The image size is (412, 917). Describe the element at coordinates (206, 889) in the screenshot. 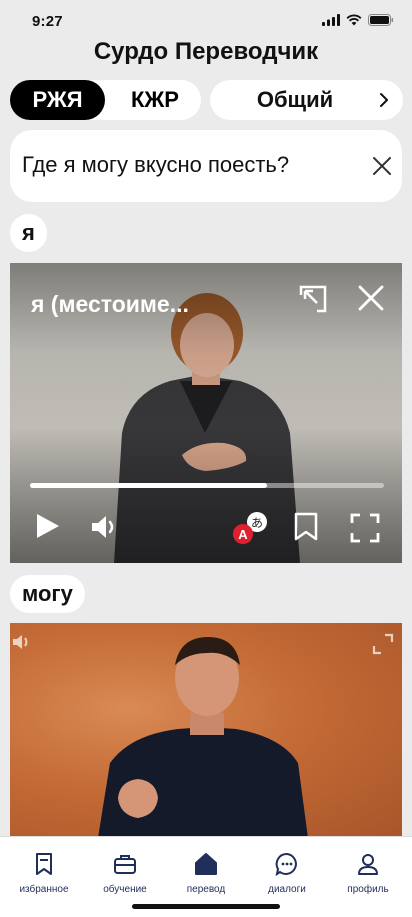

I see `nav-label: перевод` at that location.